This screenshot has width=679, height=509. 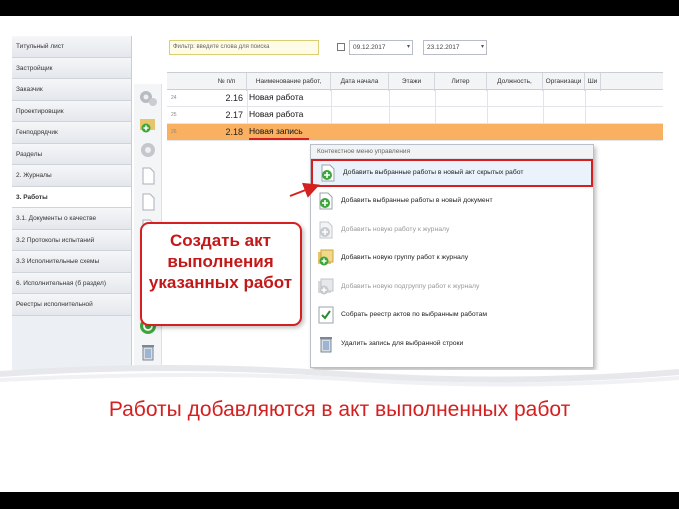 What do you see at coordinates (234, 132) in the screenshot?
I see `row-number: 2.18` at bounding box center [234, 132].